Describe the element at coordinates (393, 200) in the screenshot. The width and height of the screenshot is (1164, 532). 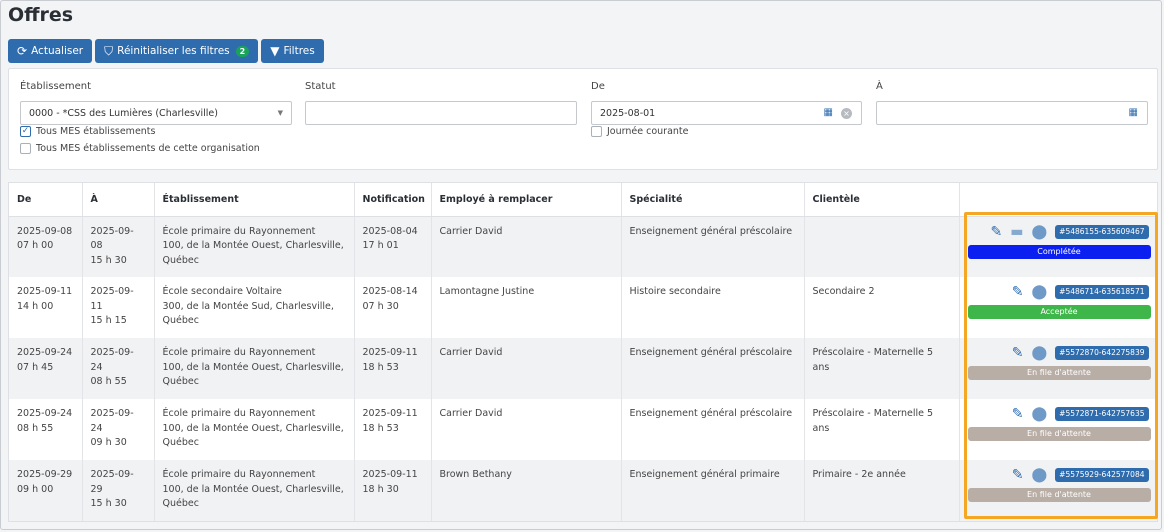
I see `column-header: Notification` at that location.